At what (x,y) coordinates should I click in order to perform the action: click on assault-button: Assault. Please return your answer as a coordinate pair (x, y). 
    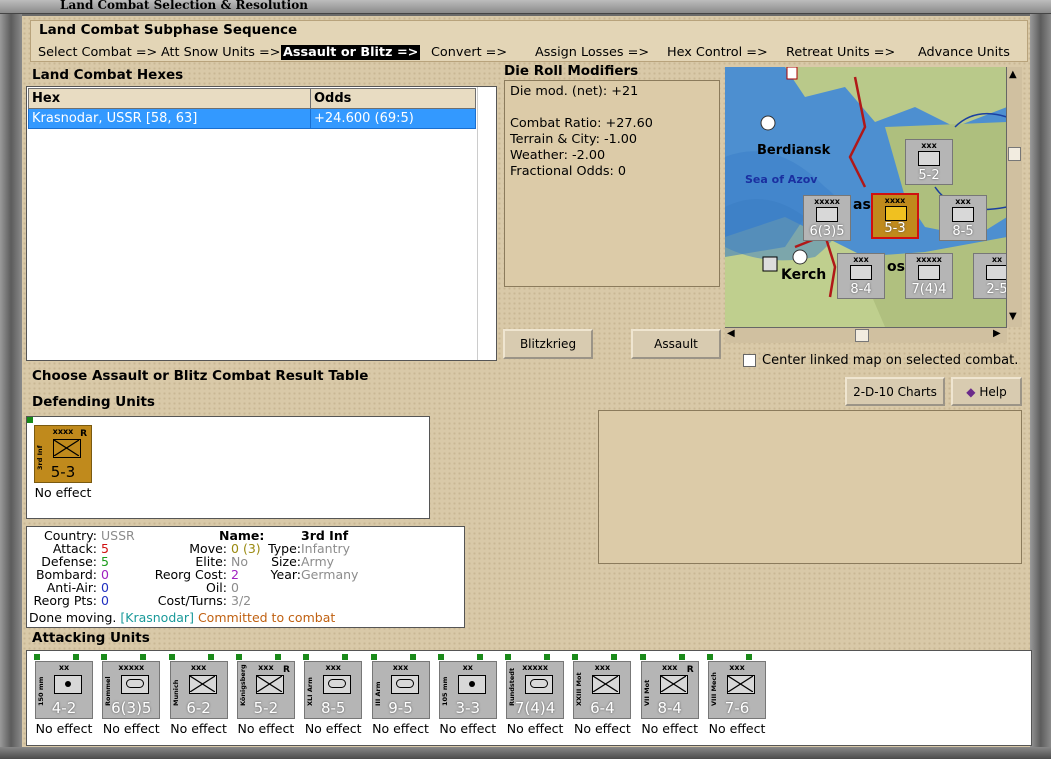
    Looking at the image, I should click on (676, 344).